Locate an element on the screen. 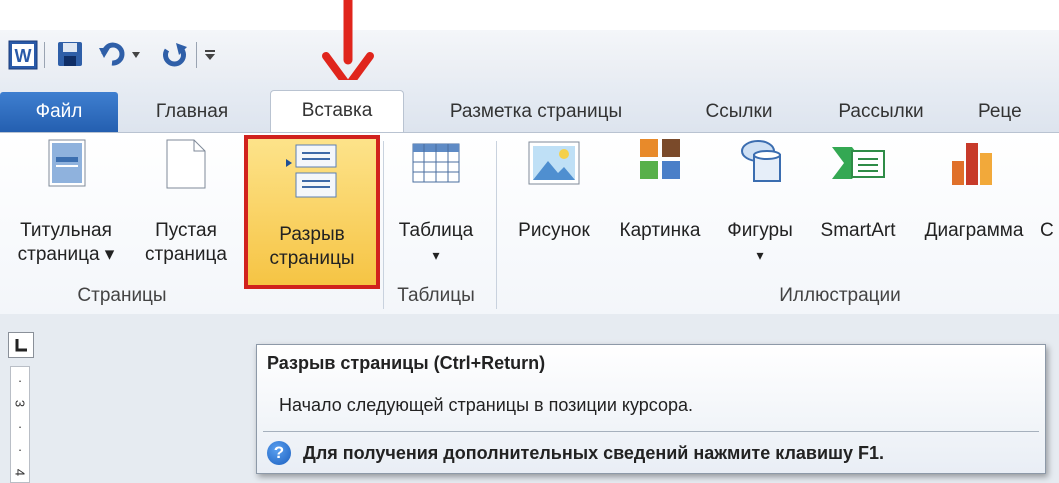 Image resolution: width=1059 pixels, height=483 pixels. tab-references: Ссылки is located at coordinates (739, 112).